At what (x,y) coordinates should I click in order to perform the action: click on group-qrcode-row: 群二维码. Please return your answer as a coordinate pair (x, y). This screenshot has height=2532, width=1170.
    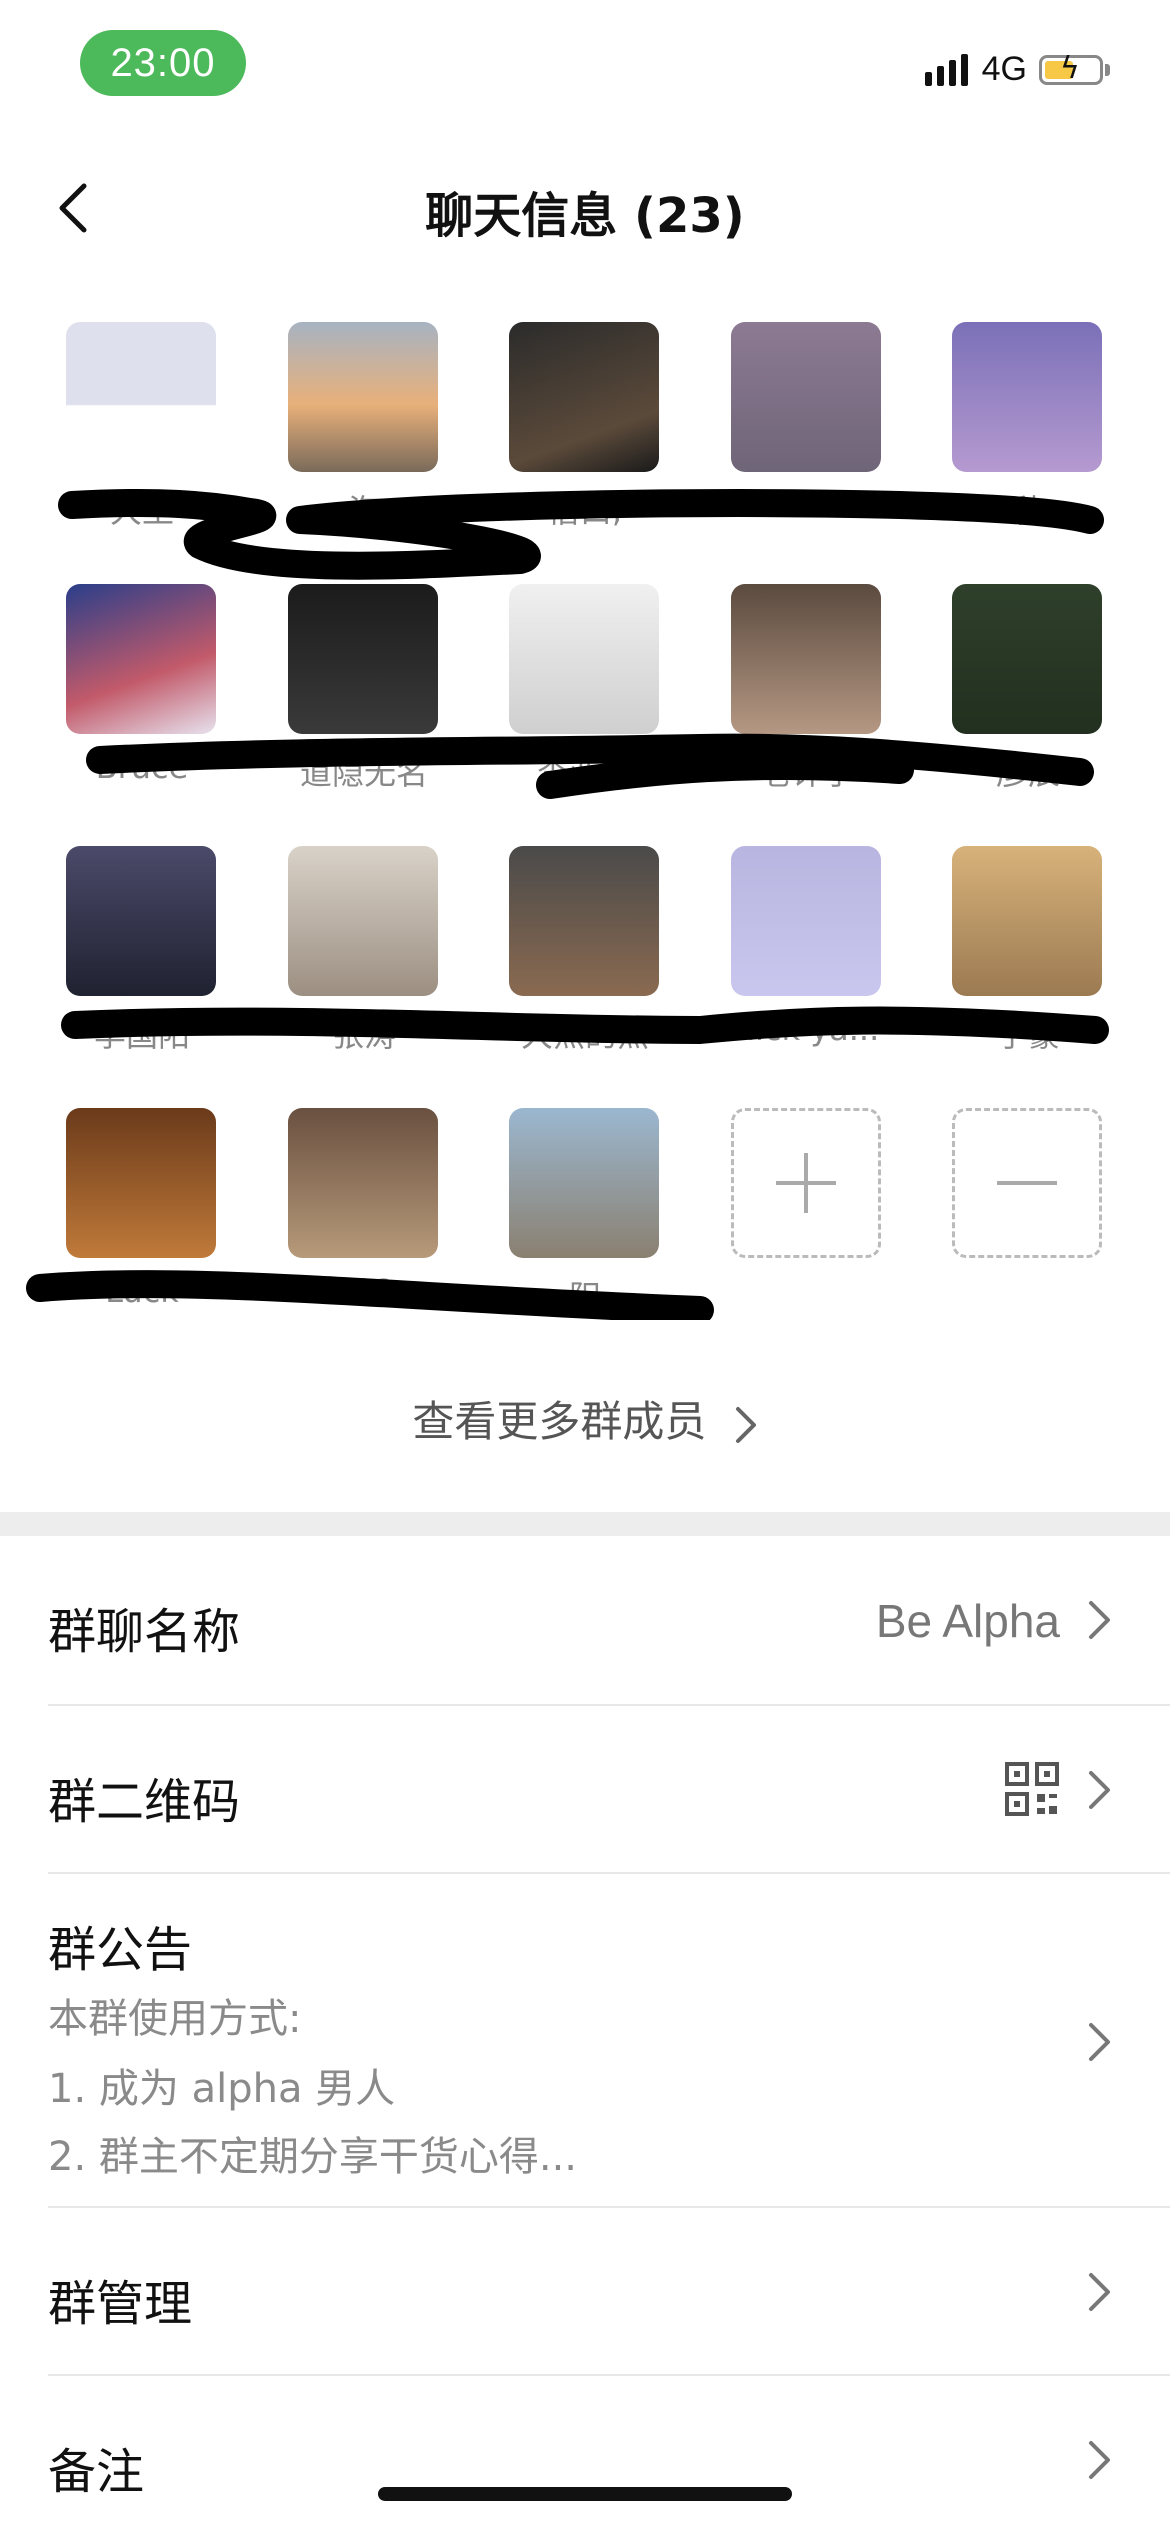
    Looking at the image, I should click on (609, 1790).